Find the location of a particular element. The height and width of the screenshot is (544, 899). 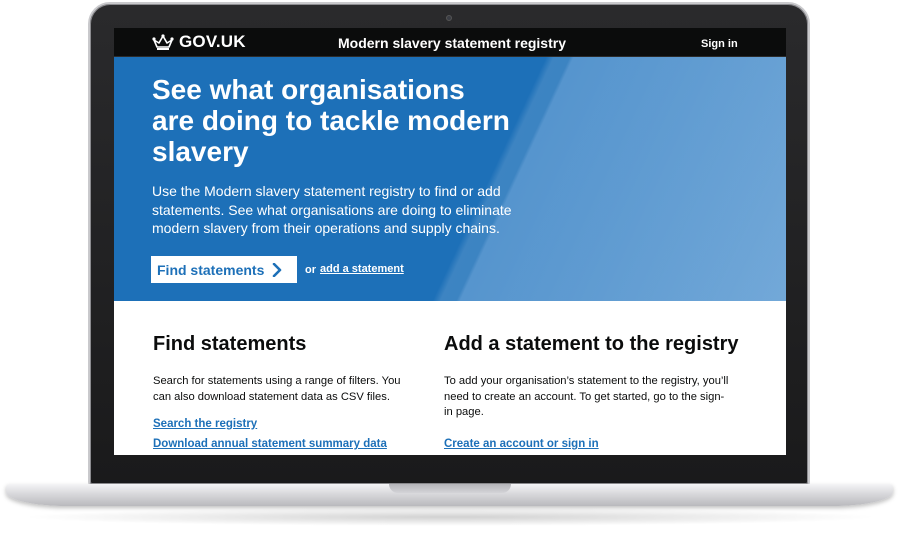

govuk-logo-link: GOV.UK is located at coordinates (199, 42).